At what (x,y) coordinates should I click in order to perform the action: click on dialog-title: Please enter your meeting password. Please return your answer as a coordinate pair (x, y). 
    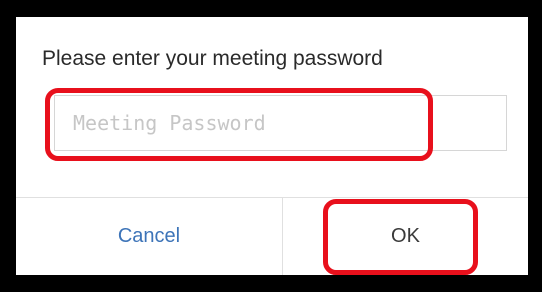
    Looking at the image, I should click on (212, 58).